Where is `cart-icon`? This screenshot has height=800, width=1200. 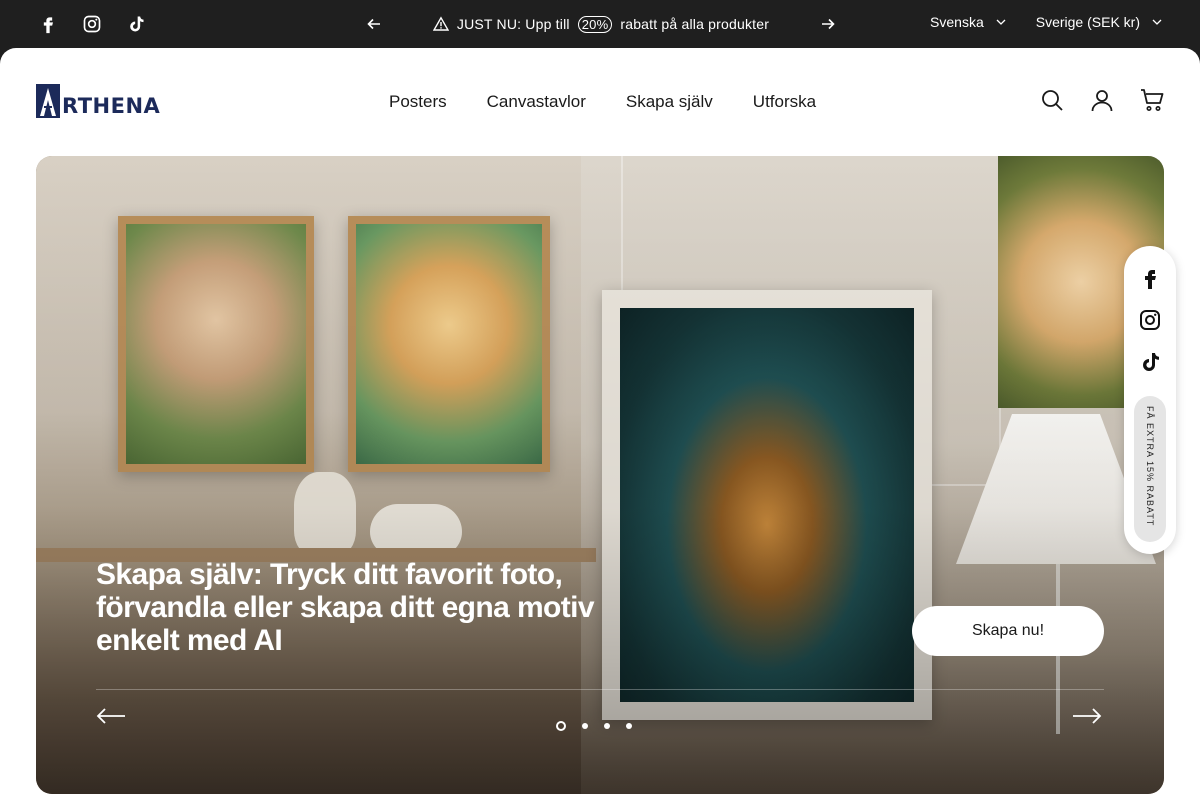 cart-icon is located at coordinates (1152, 100).